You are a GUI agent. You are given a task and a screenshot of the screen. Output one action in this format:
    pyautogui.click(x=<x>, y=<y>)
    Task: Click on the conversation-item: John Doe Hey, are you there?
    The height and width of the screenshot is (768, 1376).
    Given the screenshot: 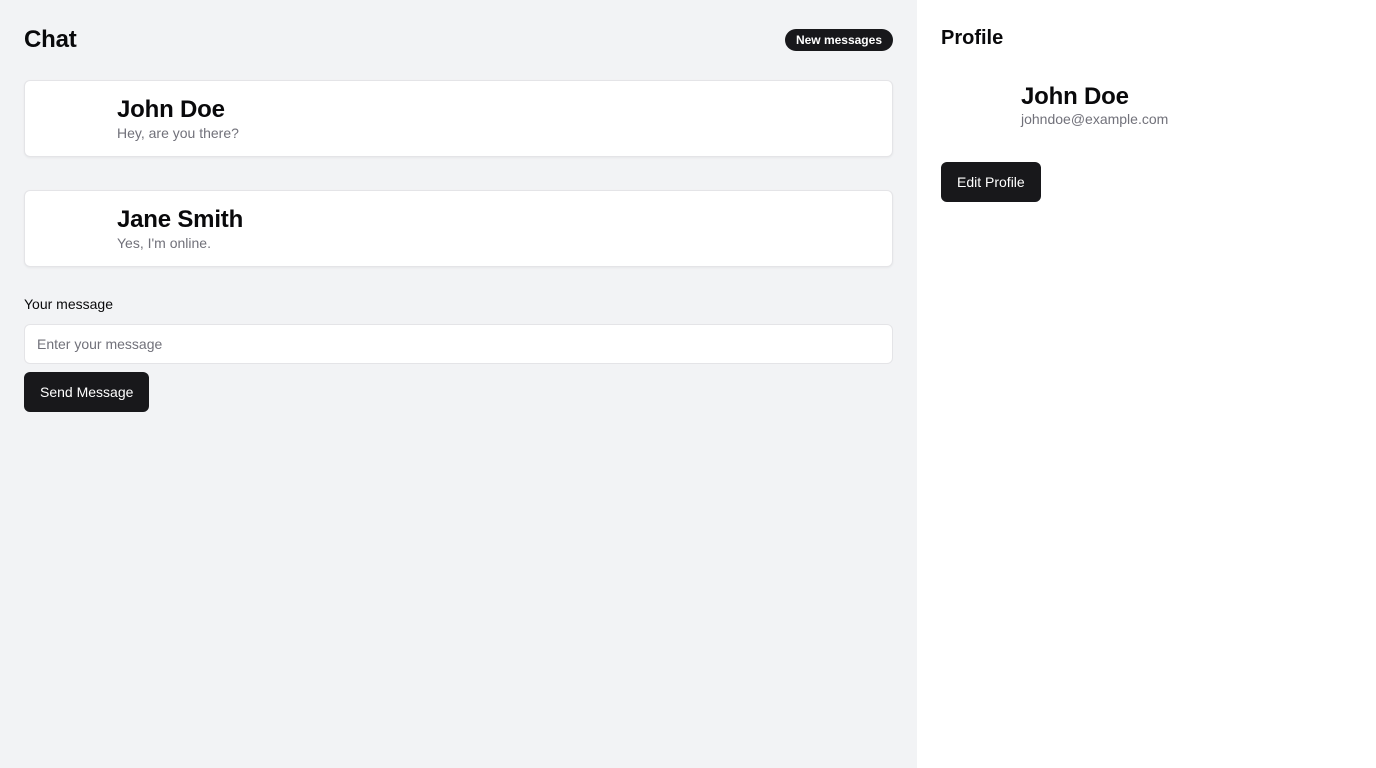 What is the action you would take?
    pyautogui.click(x=458, y=118)
    